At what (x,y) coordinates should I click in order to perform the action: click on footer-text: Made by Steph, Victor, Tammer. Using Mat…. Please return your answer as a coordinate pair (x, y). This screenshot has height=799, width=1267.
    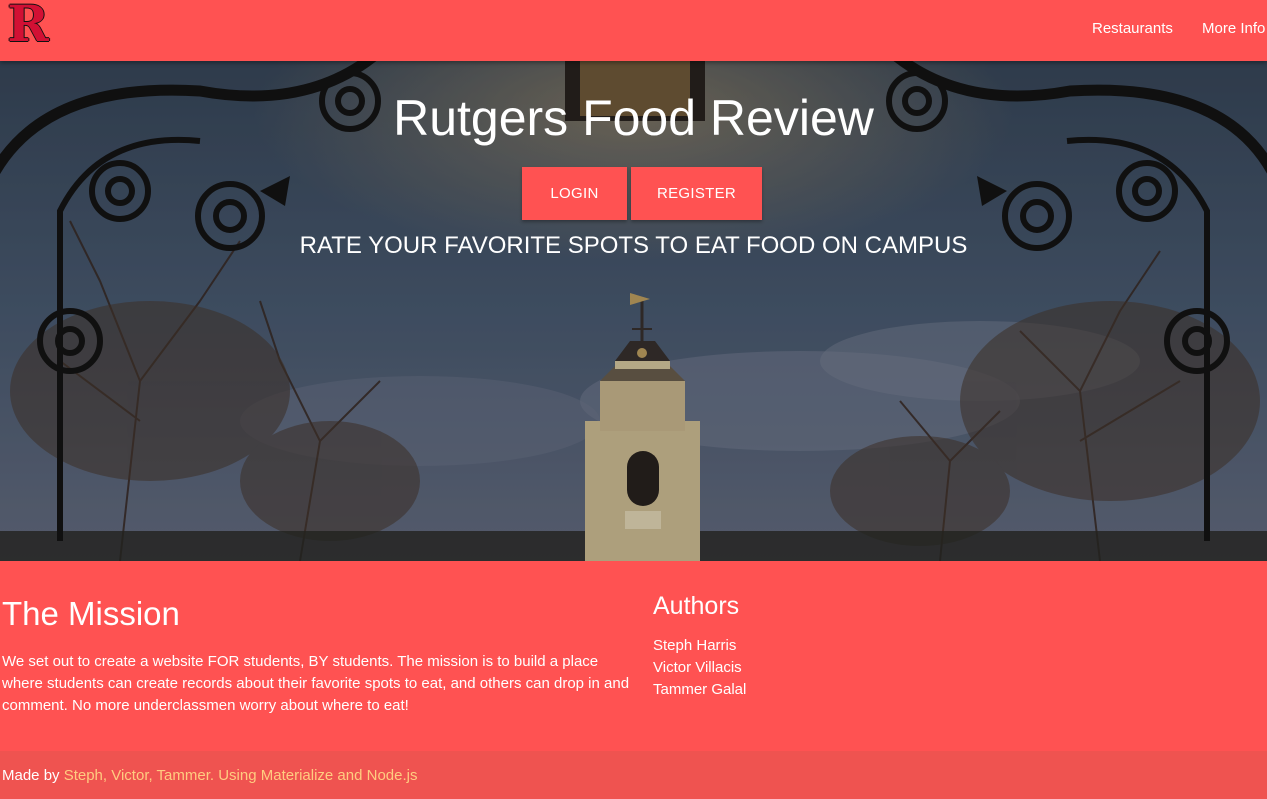
    Looking at the image, I should click on (210, 775).